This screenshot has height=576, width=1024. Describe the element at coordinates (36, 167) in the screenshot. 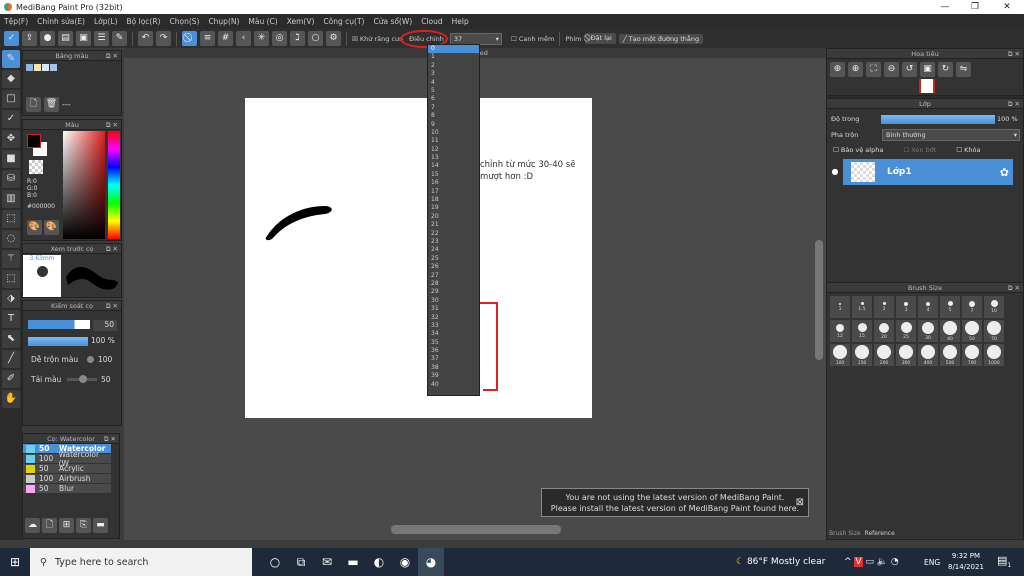

I see `transparent-color` at that location.